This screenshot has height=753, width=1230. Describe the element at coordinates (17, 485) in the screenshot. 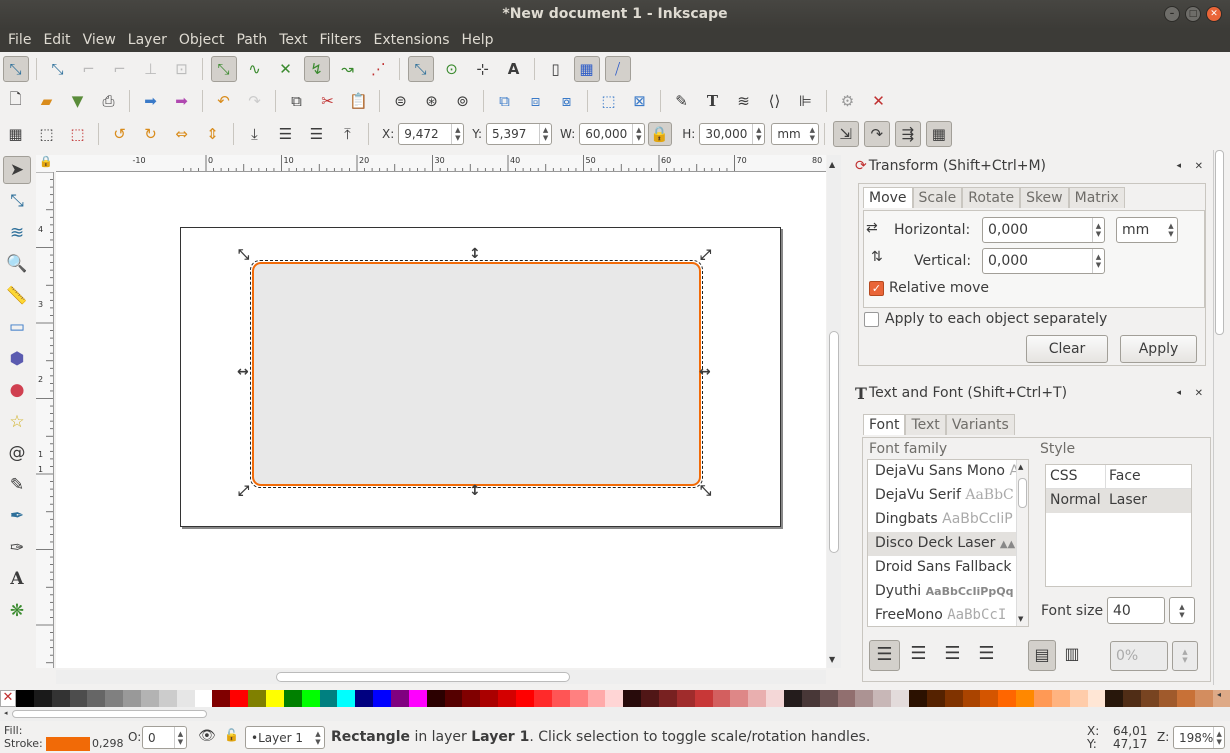

I see `pencil-tool-icon: ✎` at that location.